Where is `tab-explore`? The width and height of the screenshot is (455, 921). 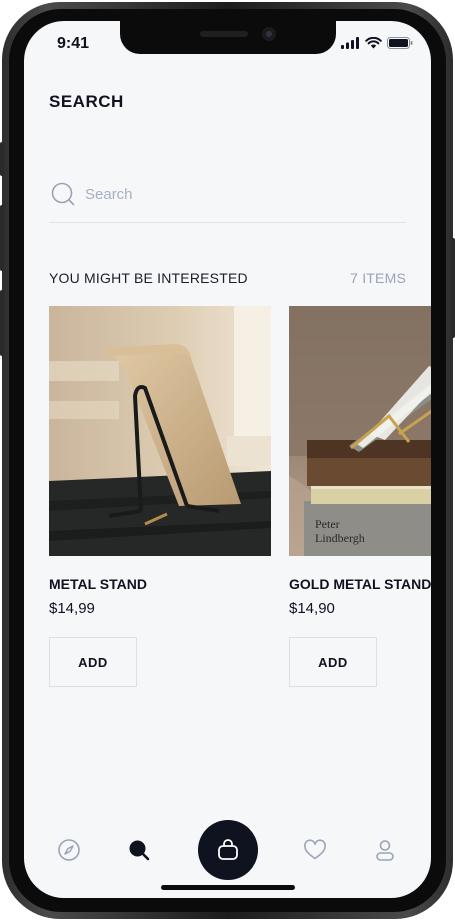 tab-explore is located at coordinates (69, 850).